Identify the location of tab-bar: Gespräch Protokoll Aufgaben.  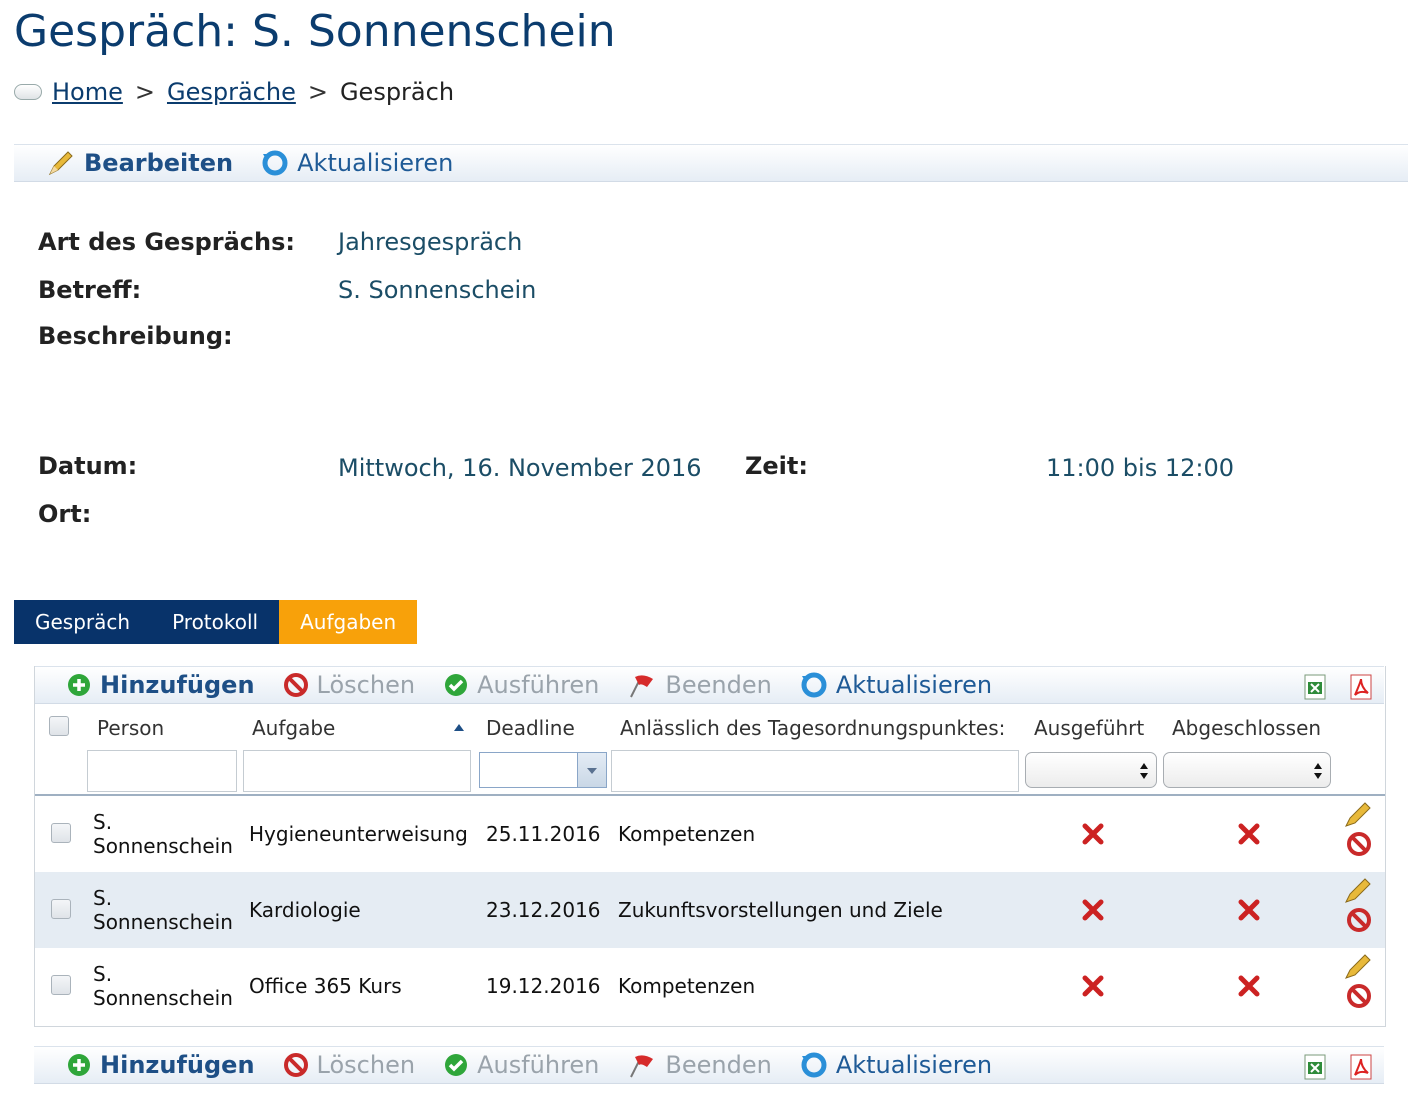
(216, 622).